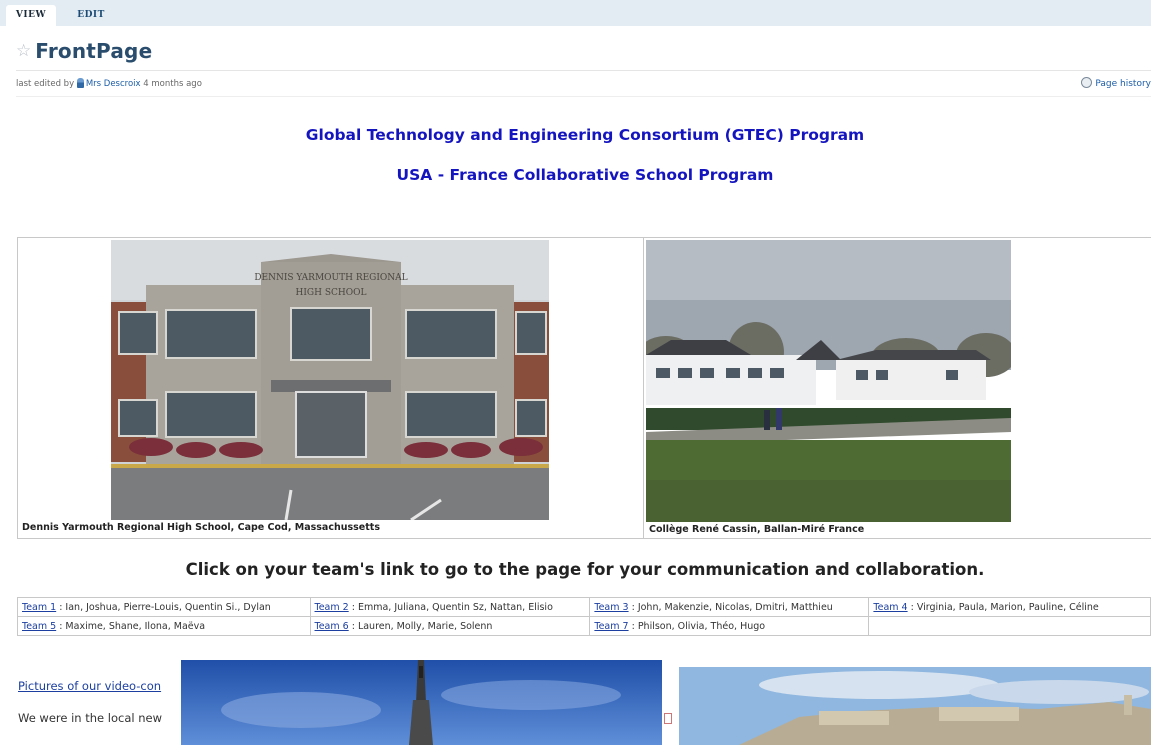 The height and width of the screenshot is (745, 1151). Describe the element at coordinates (31, 15) in the screenshot. I see `tab-view: VIEW` at that location.